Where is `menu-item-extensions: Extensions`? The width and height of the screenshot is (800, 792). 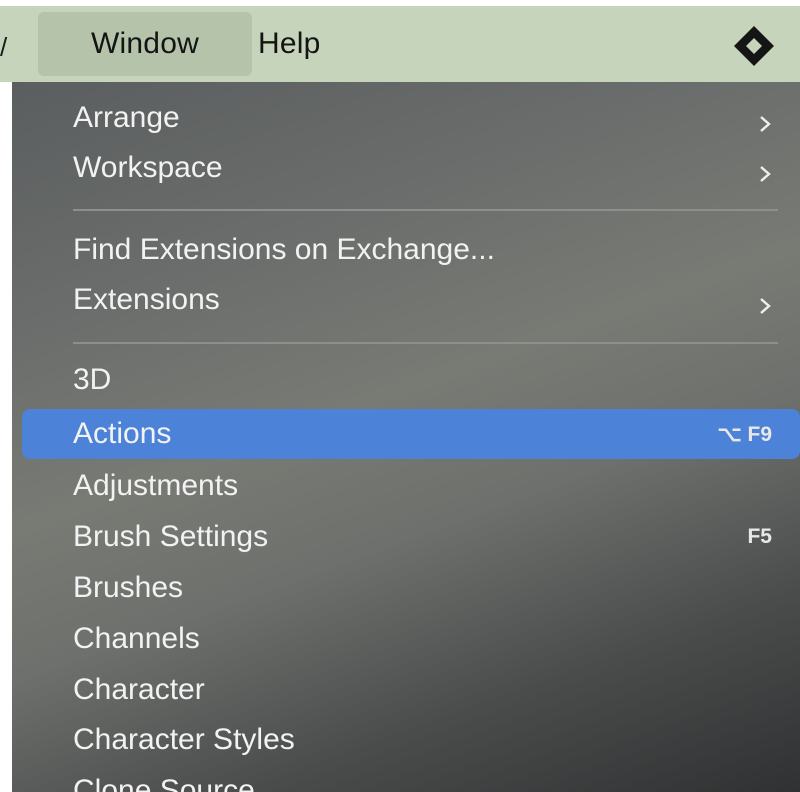 menu-item-extensions: Extensions is located at coordinates (406, 300).